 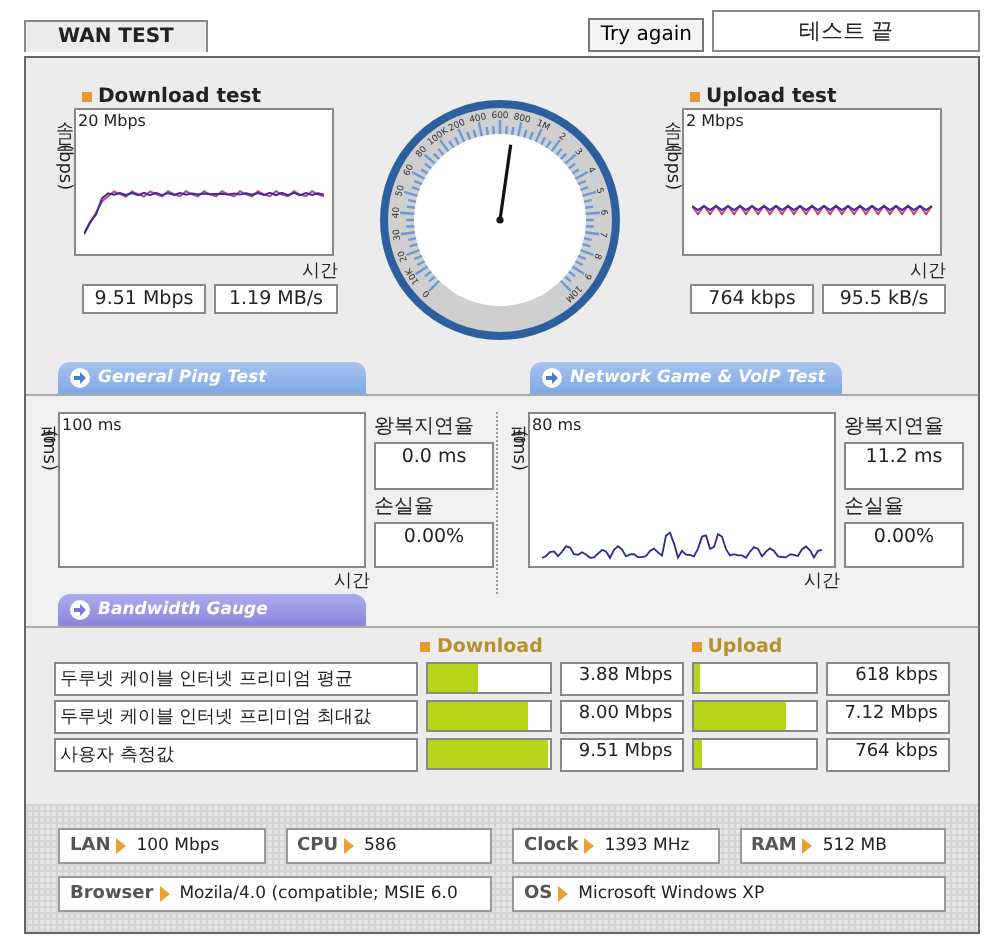 What do you see at coordinates (144, 299) in the screenshot?
I see `speed-value: 9.51 Mbps` at bounding box center [144, 299].